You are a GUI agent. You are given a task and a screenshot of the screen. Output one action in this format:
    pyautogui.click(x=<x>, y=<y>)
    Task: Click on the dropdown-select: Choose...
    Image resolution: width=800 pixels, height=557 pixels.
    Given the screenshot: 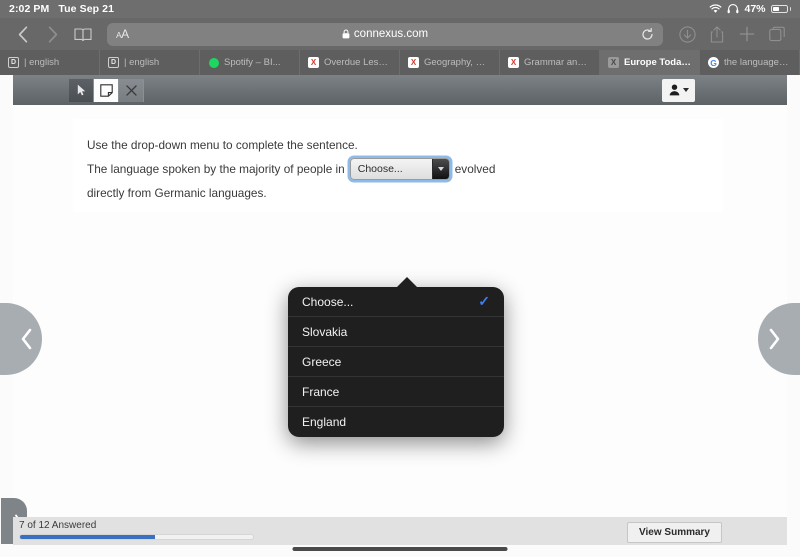 What is the action you would take?
    pyautogui.click(x=399, y=169)
    